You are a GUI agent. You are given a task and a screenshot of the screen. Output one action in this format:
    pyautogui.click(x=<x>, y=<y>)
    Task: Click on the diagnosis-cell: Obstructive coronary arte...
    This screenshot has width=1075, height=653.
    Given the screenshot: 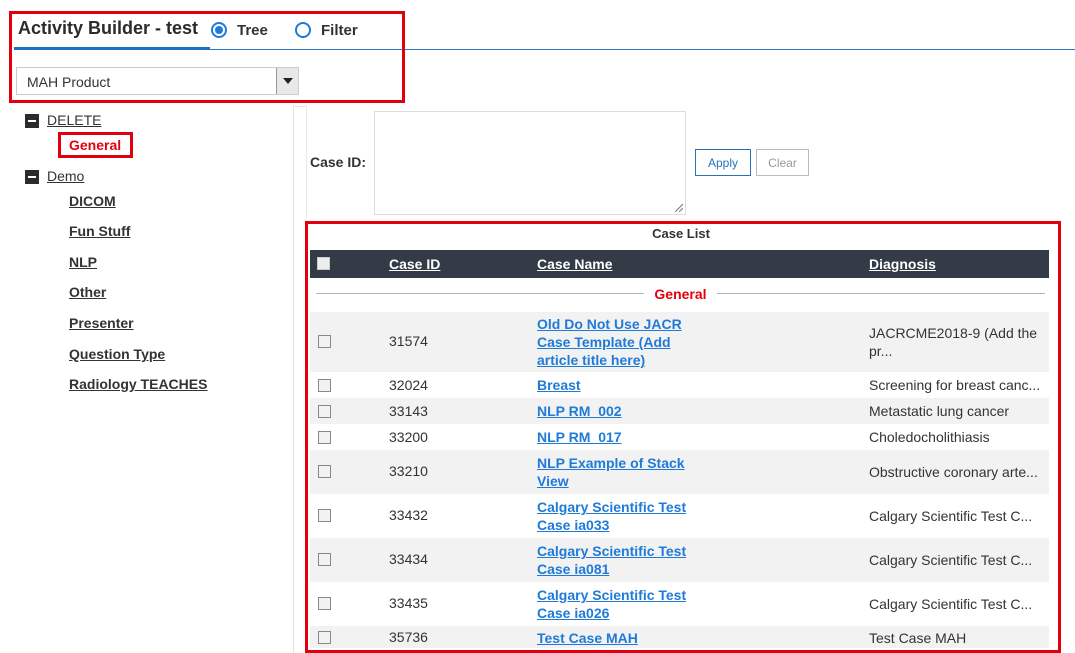 What is the action you would take?
    pyautogui.click(x=953, y=472)
    